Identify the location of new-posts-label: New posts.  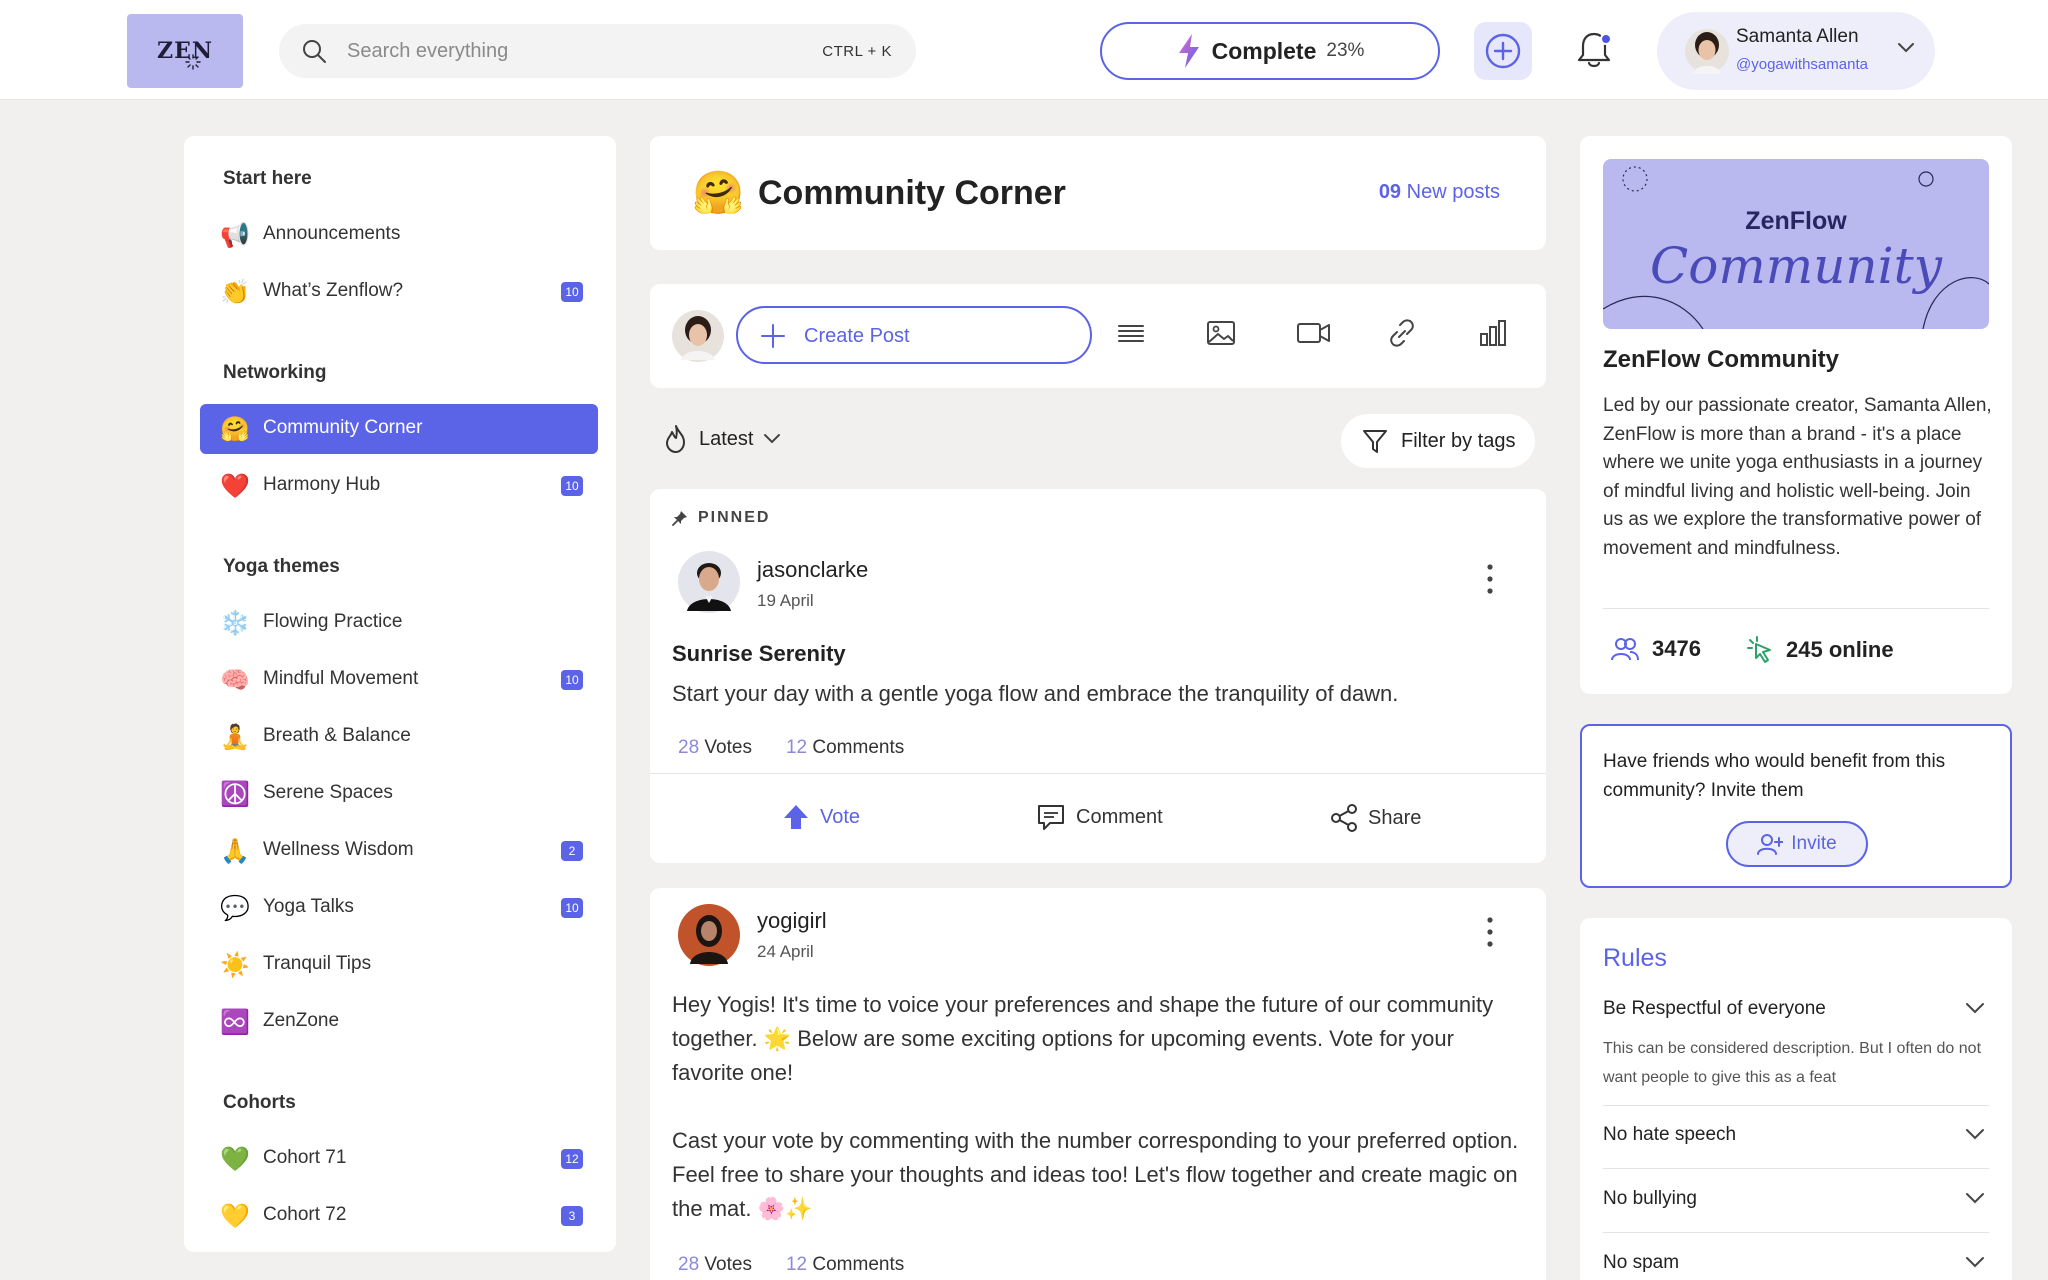
(1453, 192).